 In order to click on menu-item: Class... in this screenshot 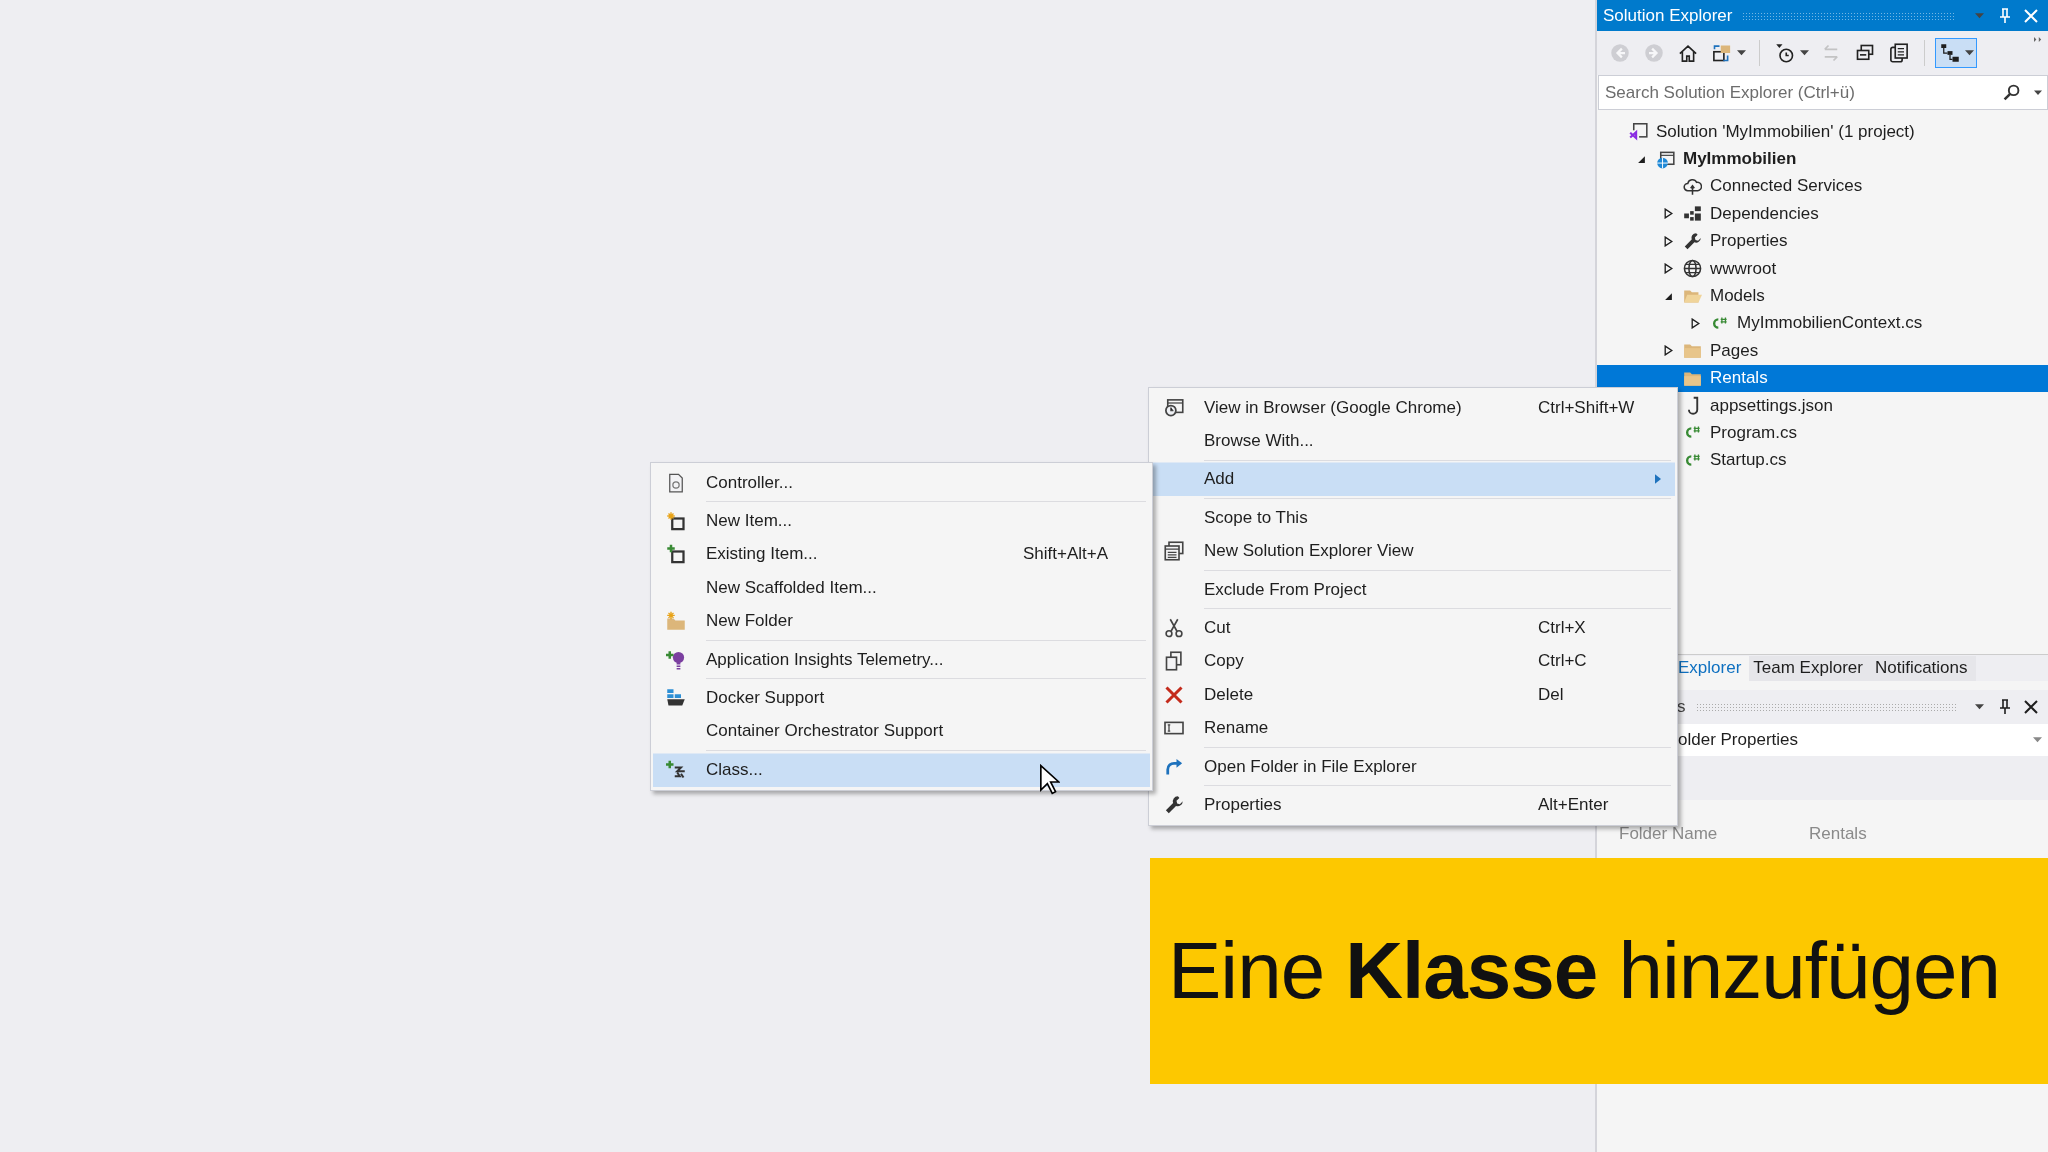, I will do `click(901, 767)`.